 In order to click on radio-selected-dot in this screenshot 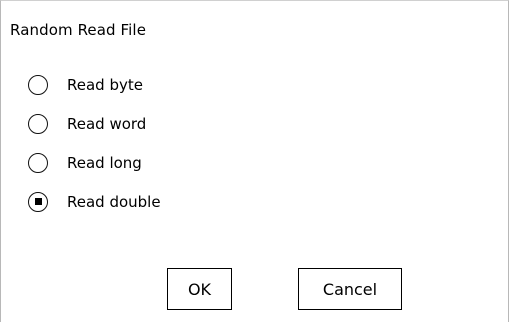, I will do `click(38, 201)`.